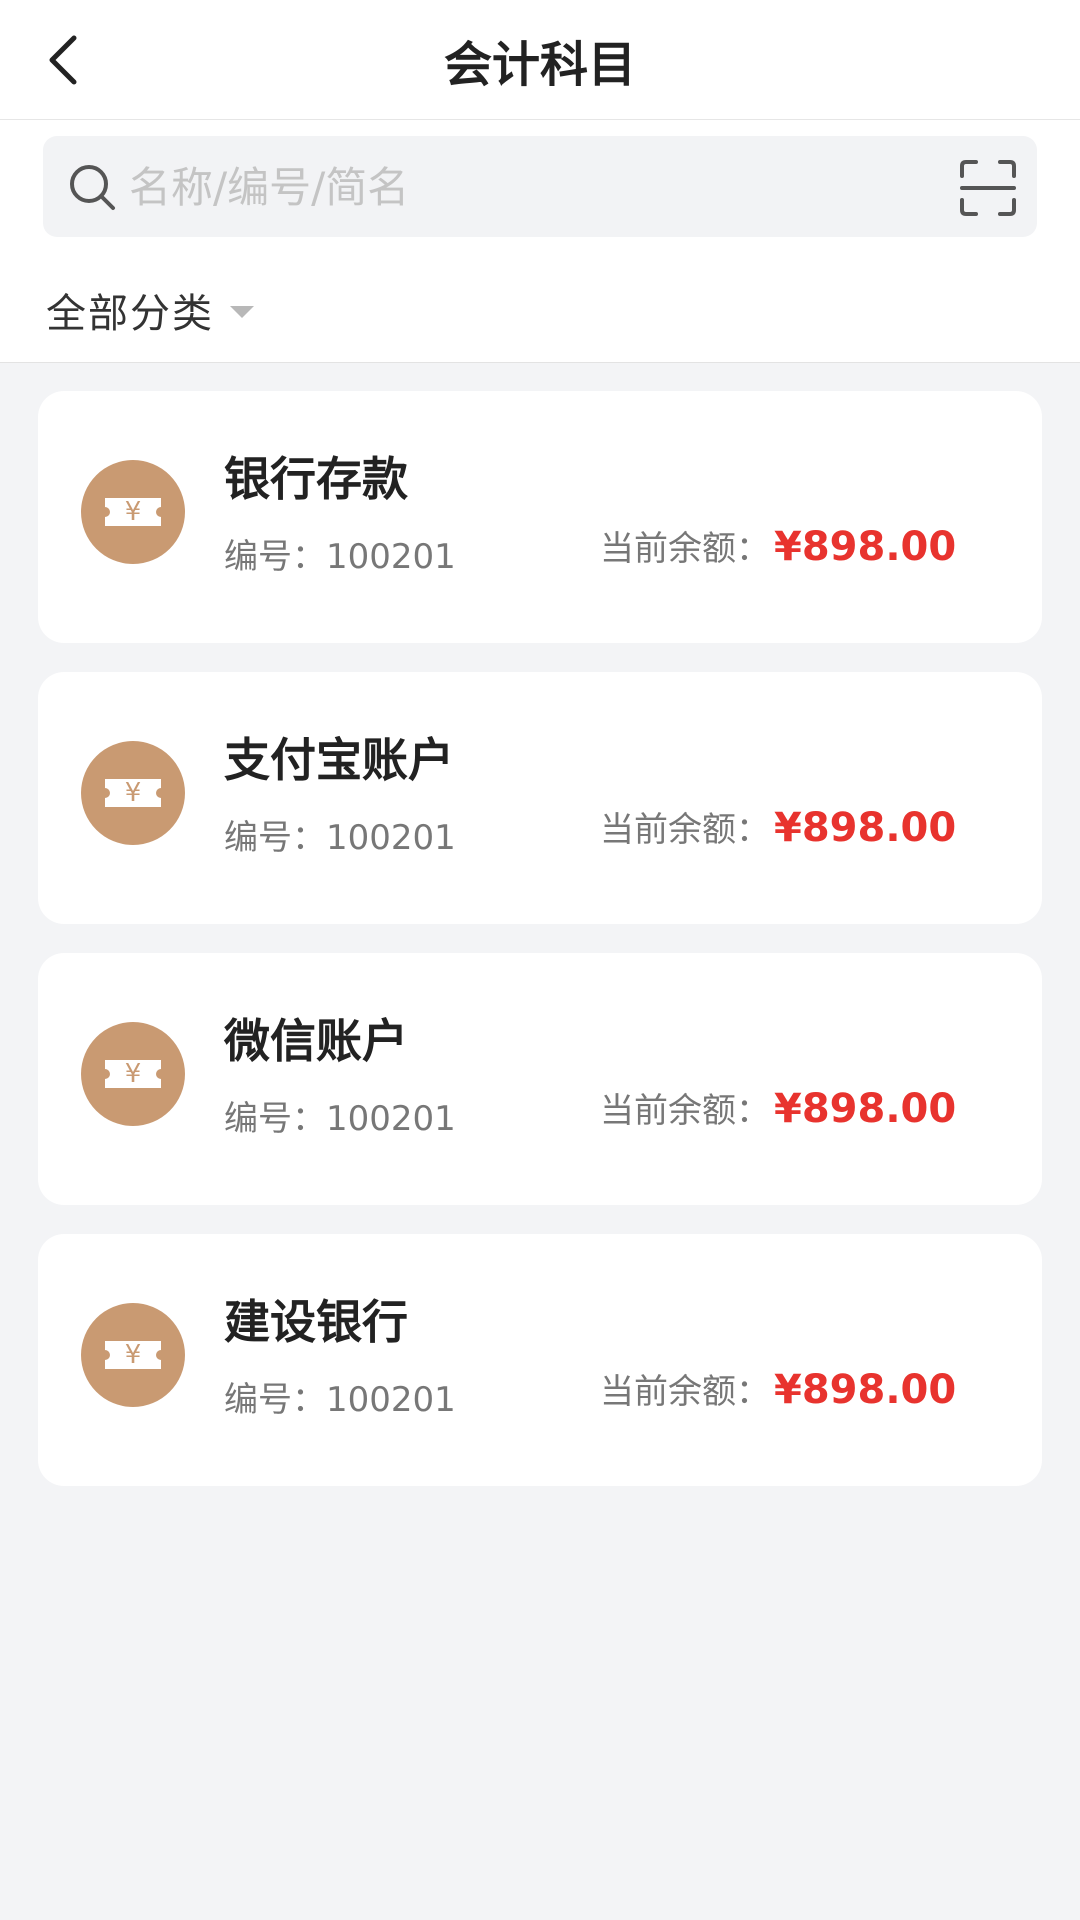 This screenshot has width=1080, height=1920. I want to click on account-card: ¥ 银行存款 编号：100201 当前余额： ¥898.00, so click(540, 517).